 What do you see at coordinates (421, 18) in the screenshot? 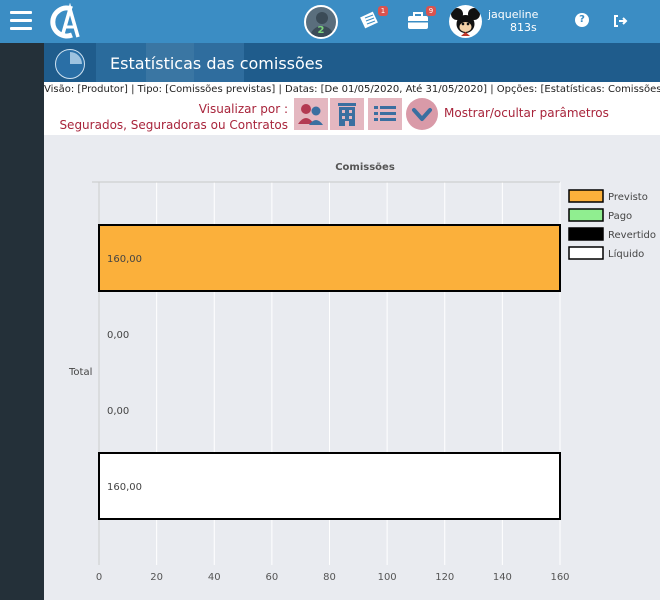
I see `briefcase-icon: 9` at bounding box center [421, 18].